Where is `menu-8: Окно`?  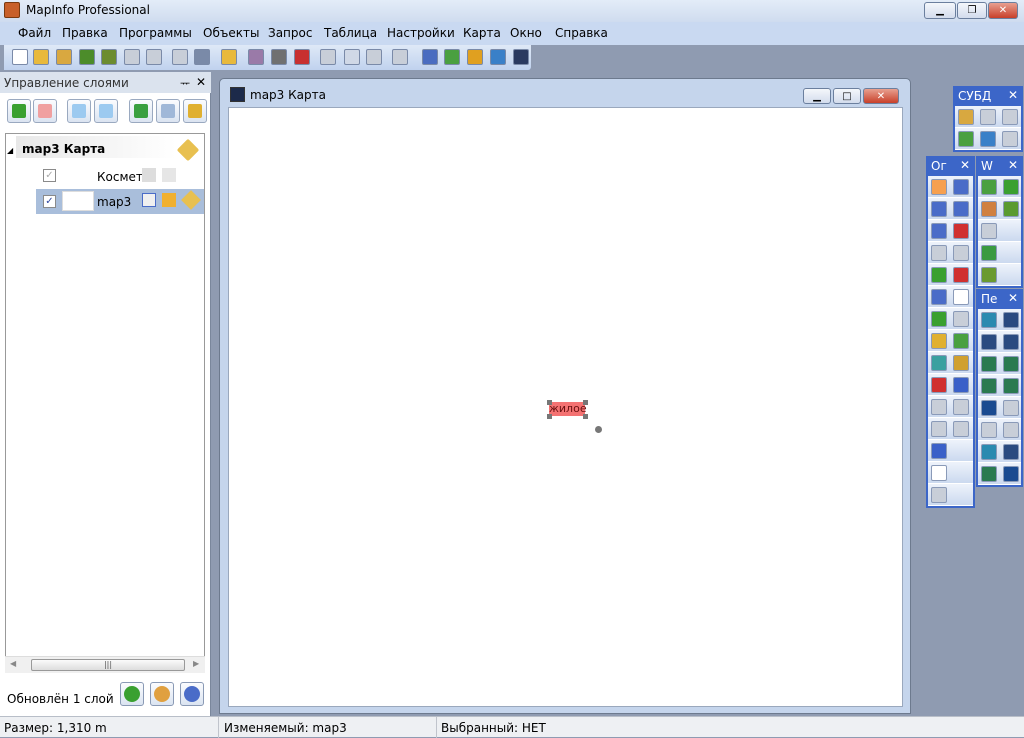
menu-8: Окно is located at coordinates (526, 33).